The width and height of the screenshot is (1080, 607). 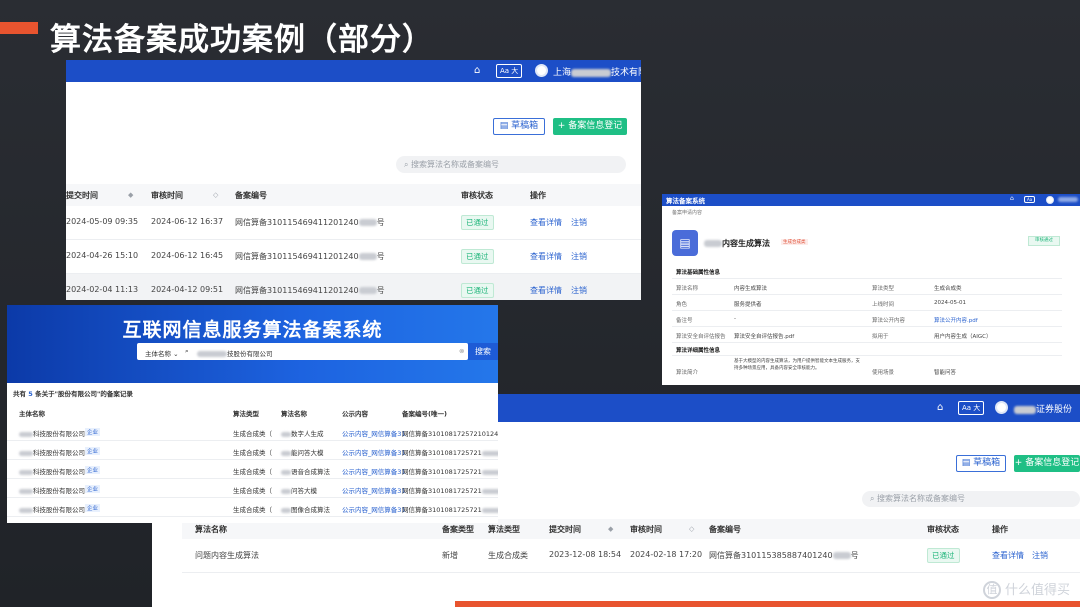 What do you see at coordinates (461, 351) in the screenshot?
I see `clear-icon: ⊗` at bounding box center [461, 351].